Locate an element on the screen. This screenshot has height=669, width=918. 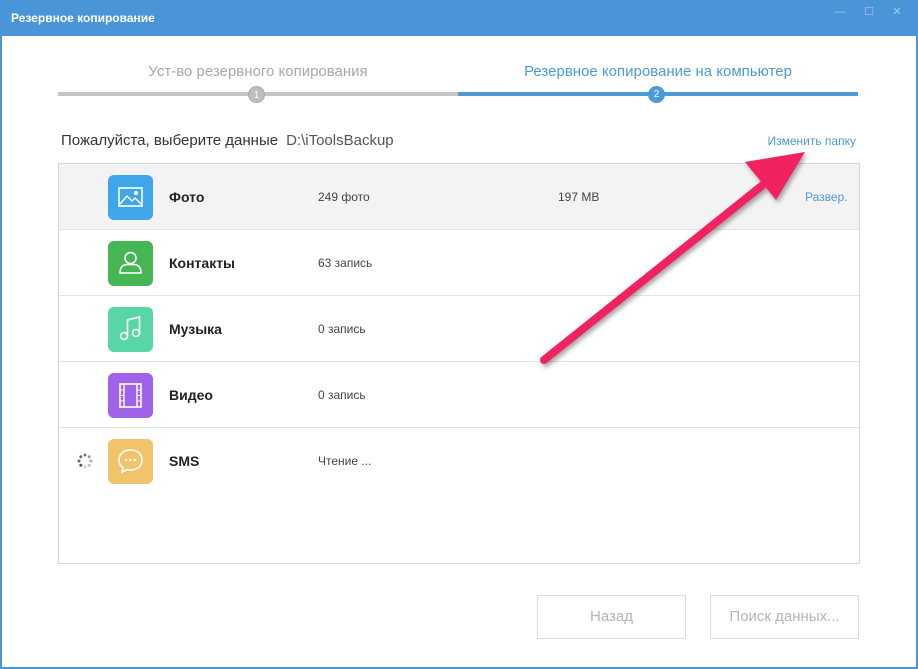
list-item-music: Музыка 0 запись is located at coordinates (459, 329).